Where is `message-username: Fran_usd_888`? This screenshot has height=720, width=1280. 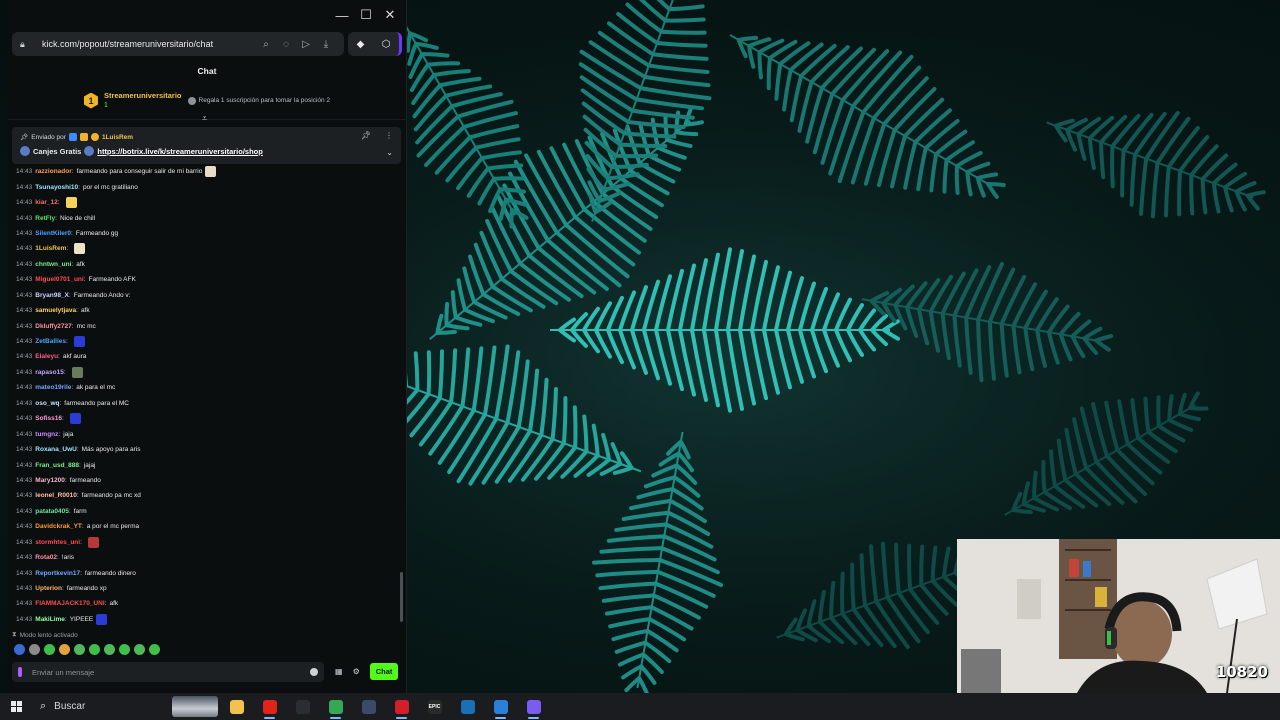 message-username: Fran_usd_888 is located at coordinates (57, 465).